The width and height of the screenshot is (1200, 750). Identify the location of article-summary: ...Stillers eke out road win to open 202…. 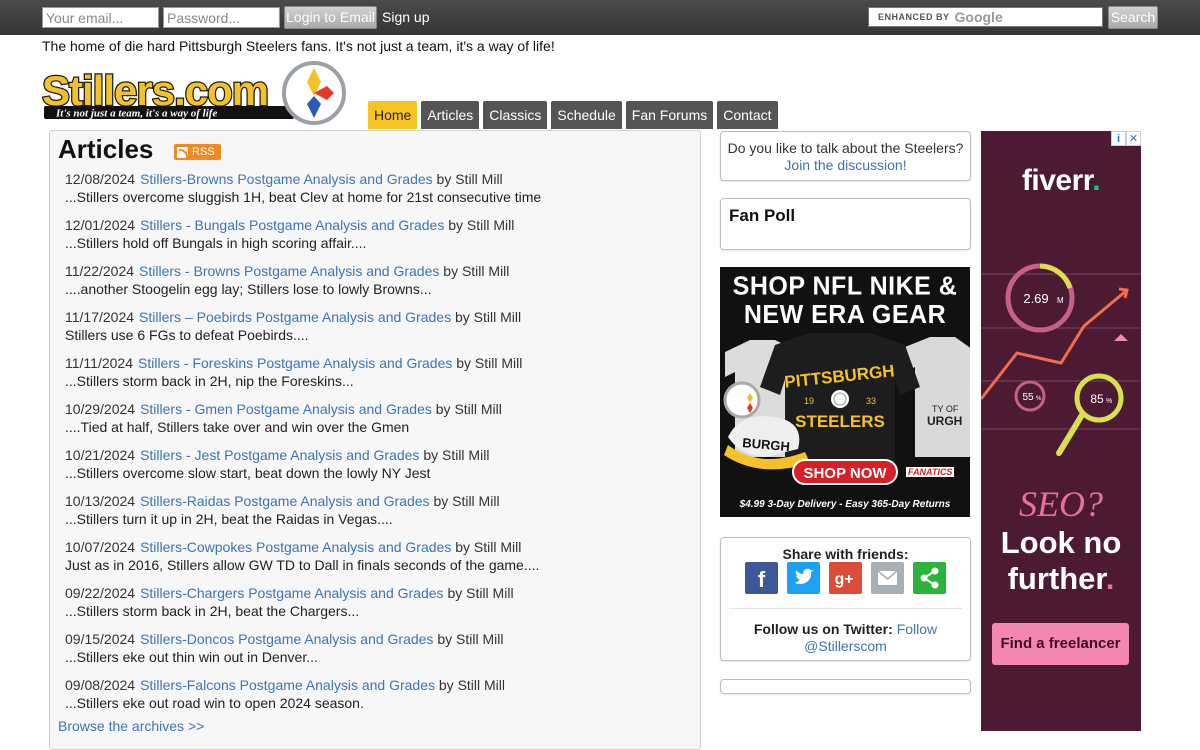
(214, 703).